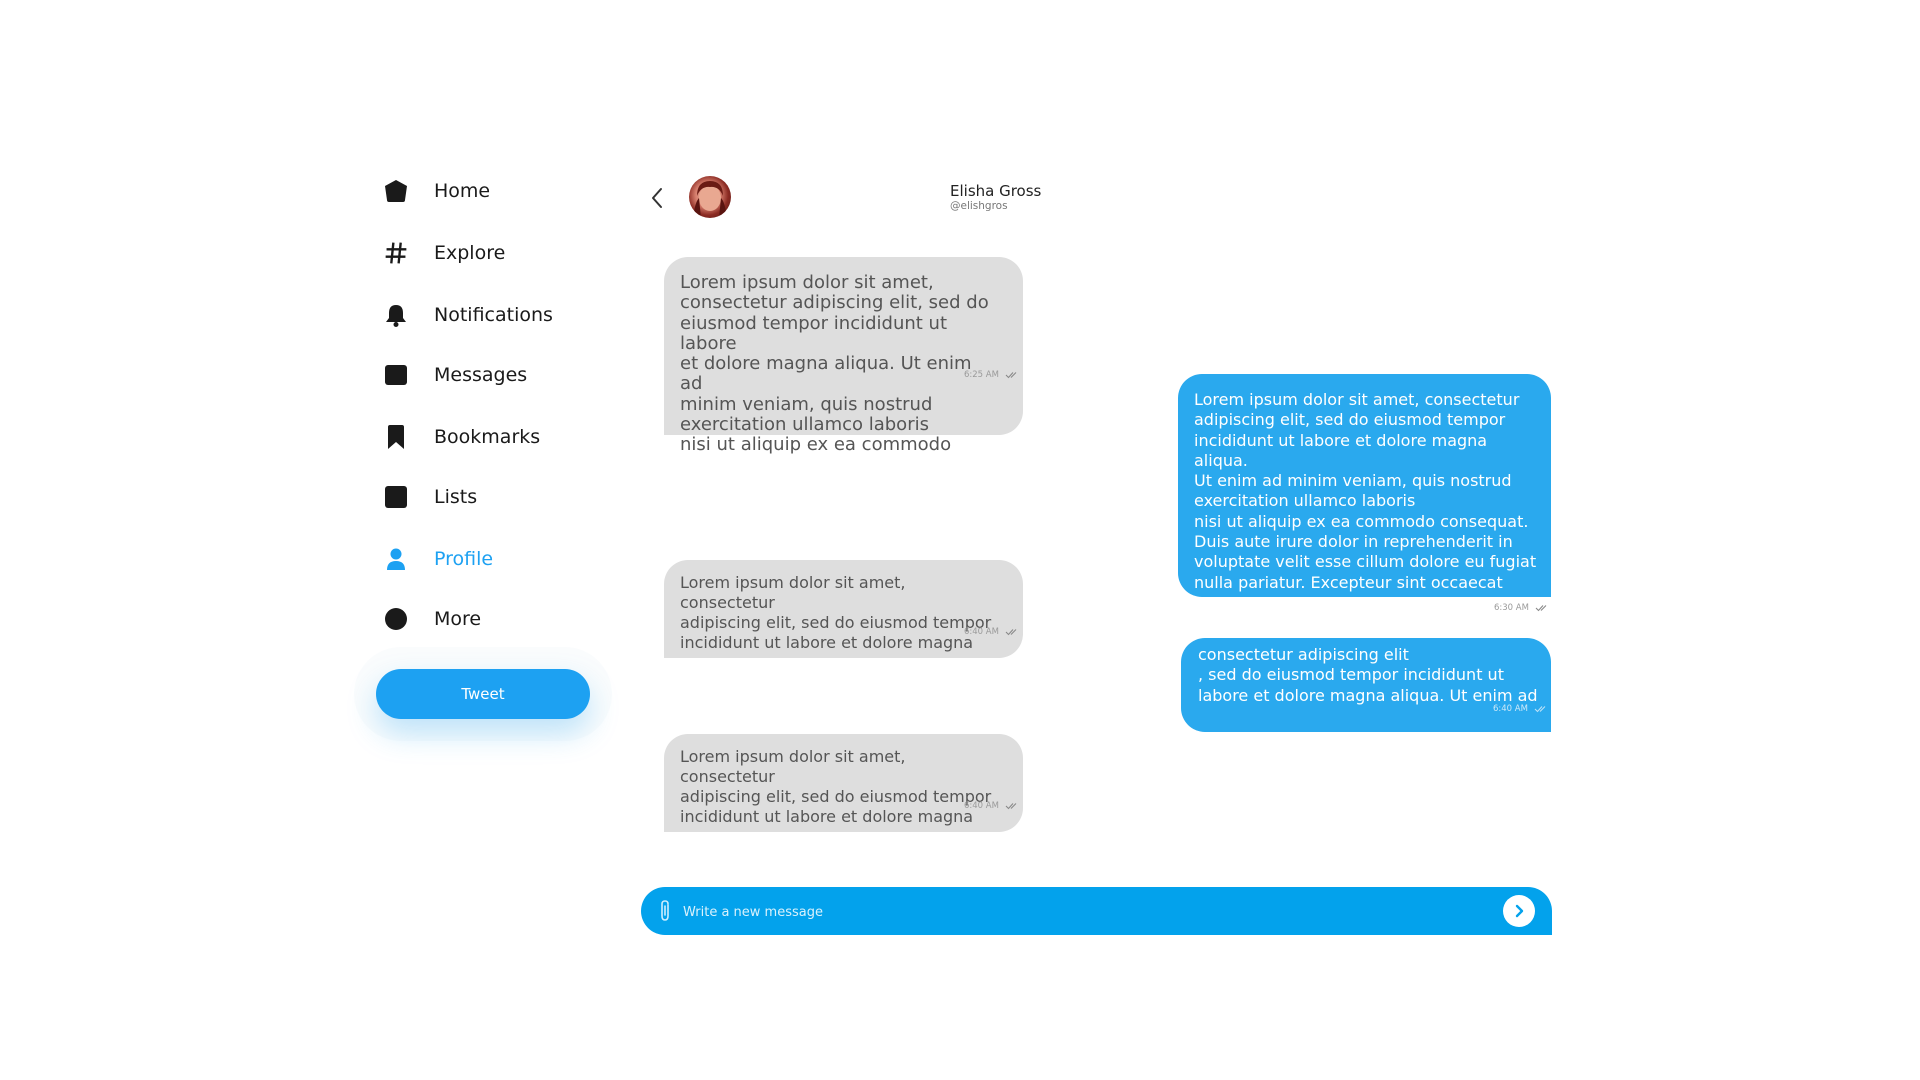 This screenshot has height=1080, width=1920. I want to click on hashtag-icon, so click(396, 253).